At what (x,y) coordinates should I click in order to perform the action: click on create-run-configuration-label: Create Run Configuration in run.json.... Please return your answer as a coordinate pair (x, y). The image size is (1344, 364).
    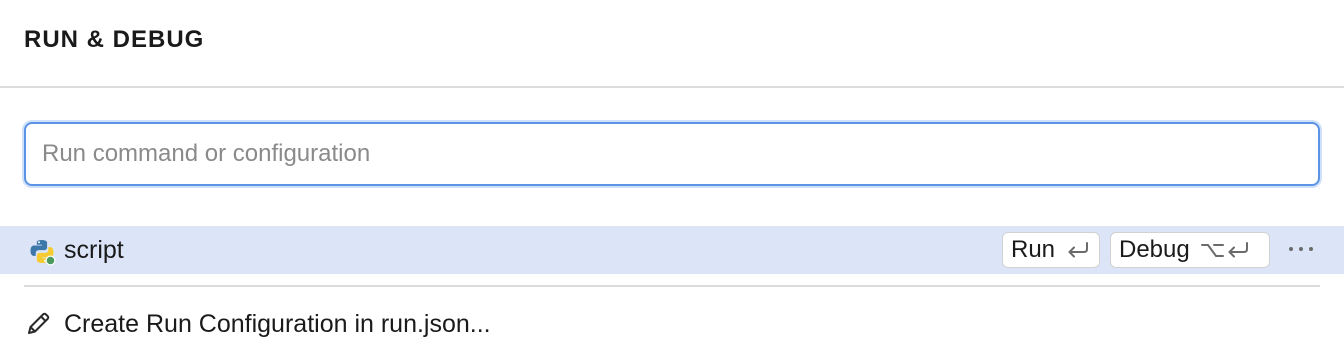
    Looking at the image, I should click on (277, 323).